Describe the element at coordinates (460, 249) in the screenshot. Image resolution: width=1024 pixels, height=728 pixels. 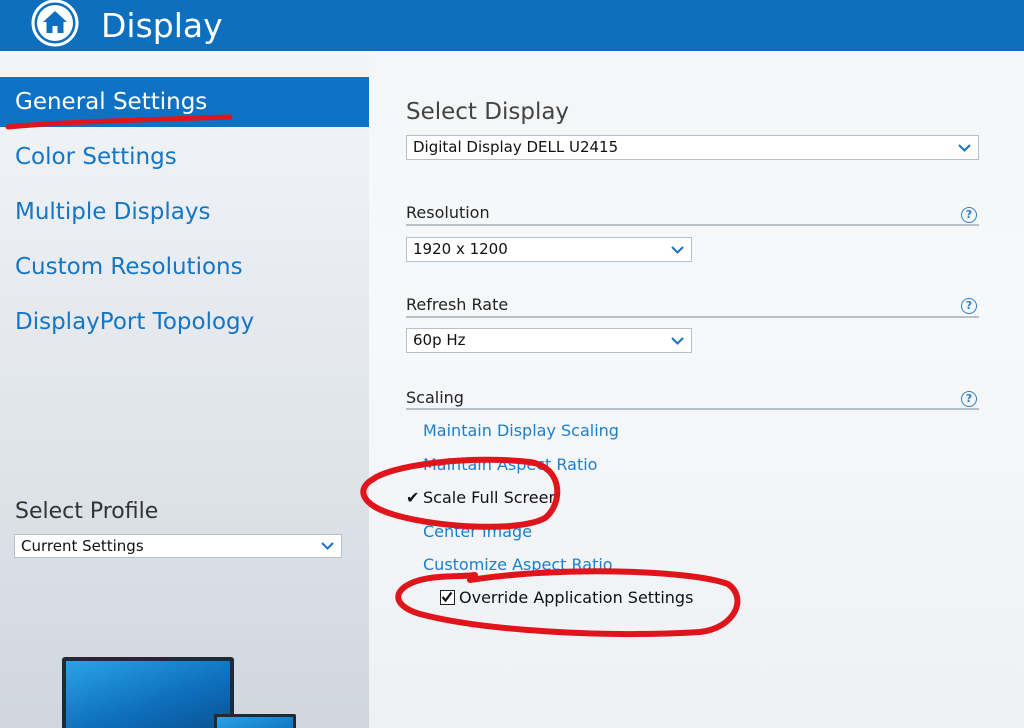
I see `resolution-dropdown-value: 1920 x 1200` at that location.